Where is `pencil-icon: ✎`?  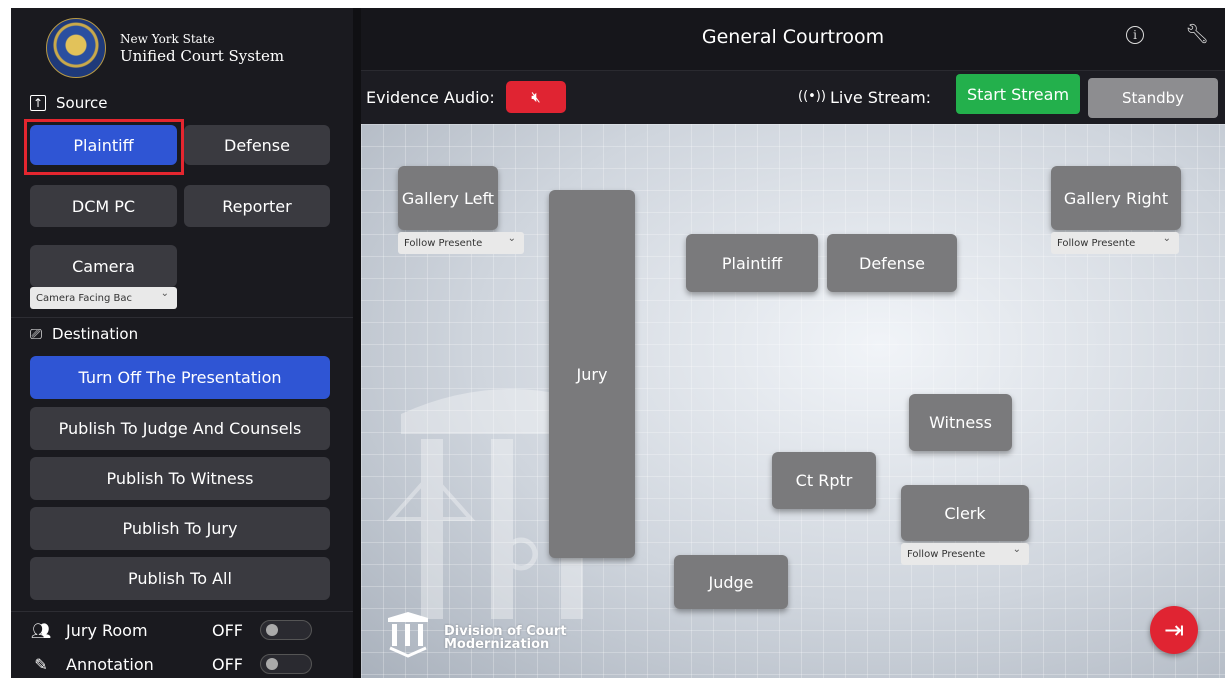 pencil-icon: ✎ is located at coordinates (41, 664).